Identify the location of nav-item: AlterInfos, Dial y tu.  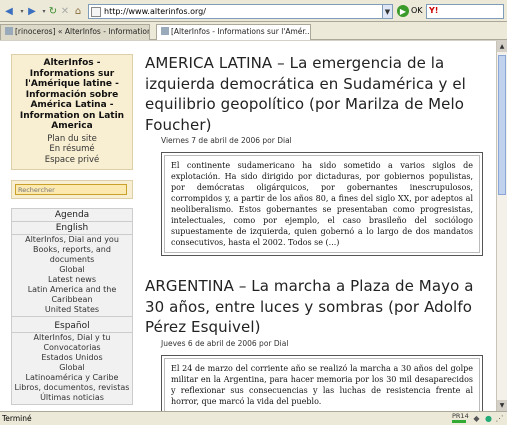
(72, 338).